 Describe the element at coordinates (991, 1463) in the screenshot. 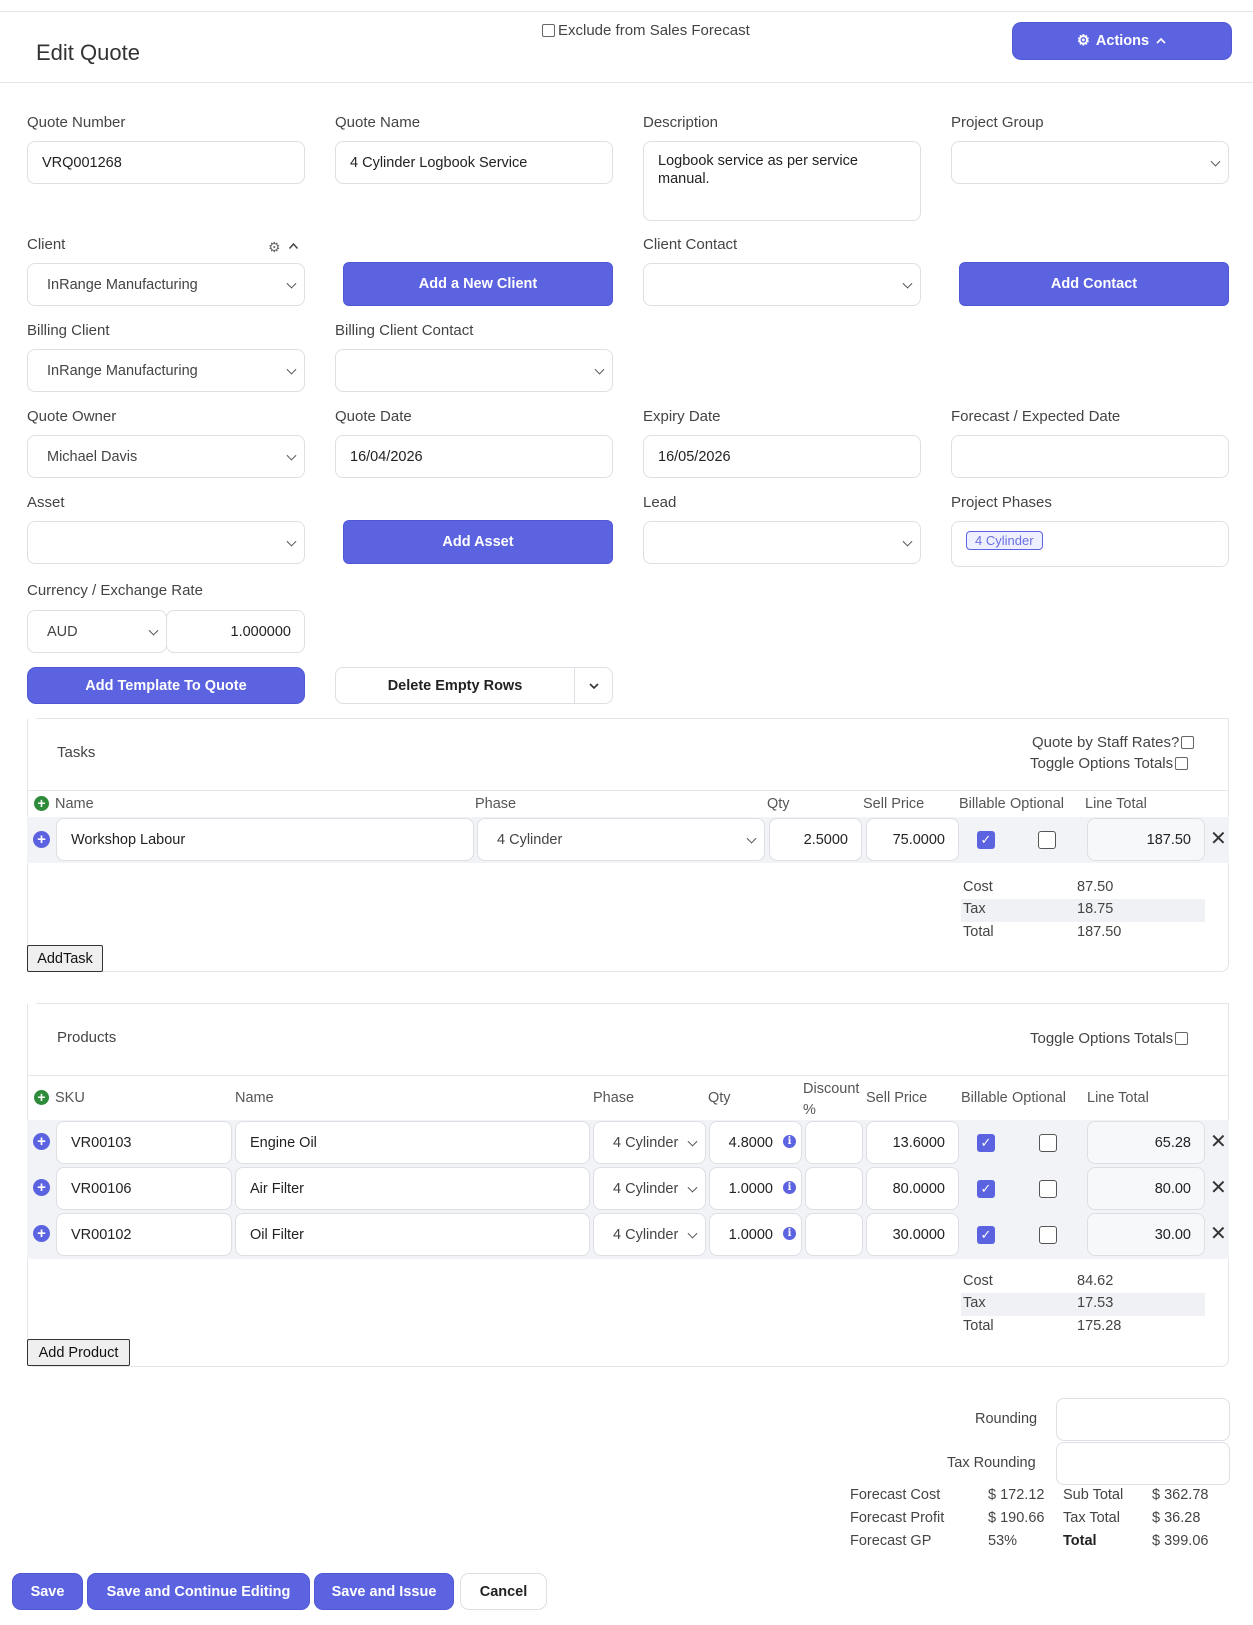

I see `tax-rounding-label: Tax Rounding` at that location.